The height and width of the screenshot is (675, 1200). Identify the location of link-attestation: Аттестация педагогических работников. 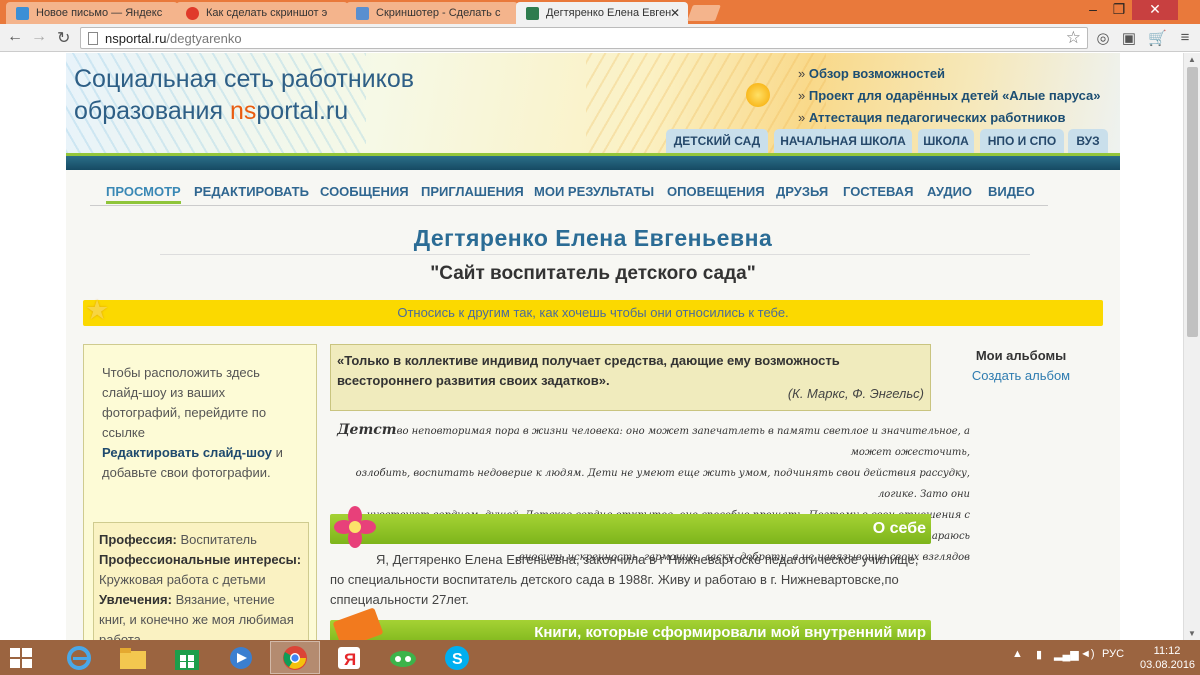
(949, 118).